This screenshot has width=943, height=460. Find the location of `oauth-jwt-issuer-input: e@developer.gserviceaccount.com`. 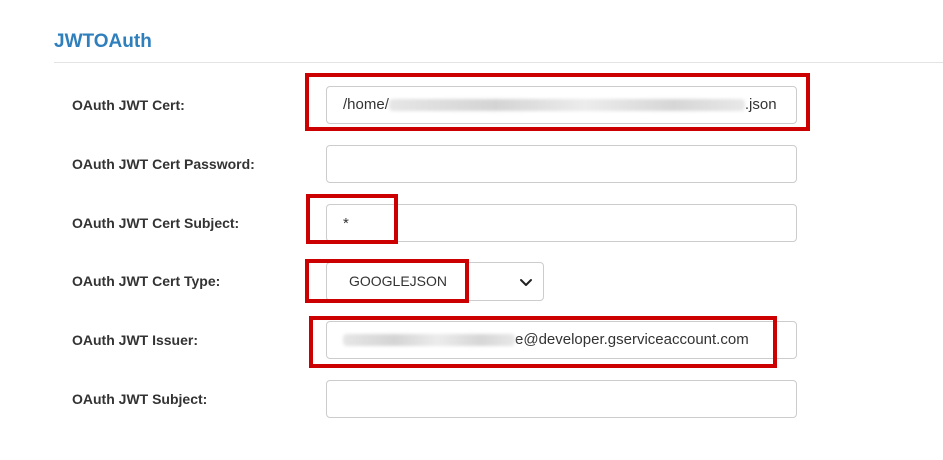

oauth-jwt-issuer-input: e@developer.gserviceaccount.com is located at coordinates (561, 340).